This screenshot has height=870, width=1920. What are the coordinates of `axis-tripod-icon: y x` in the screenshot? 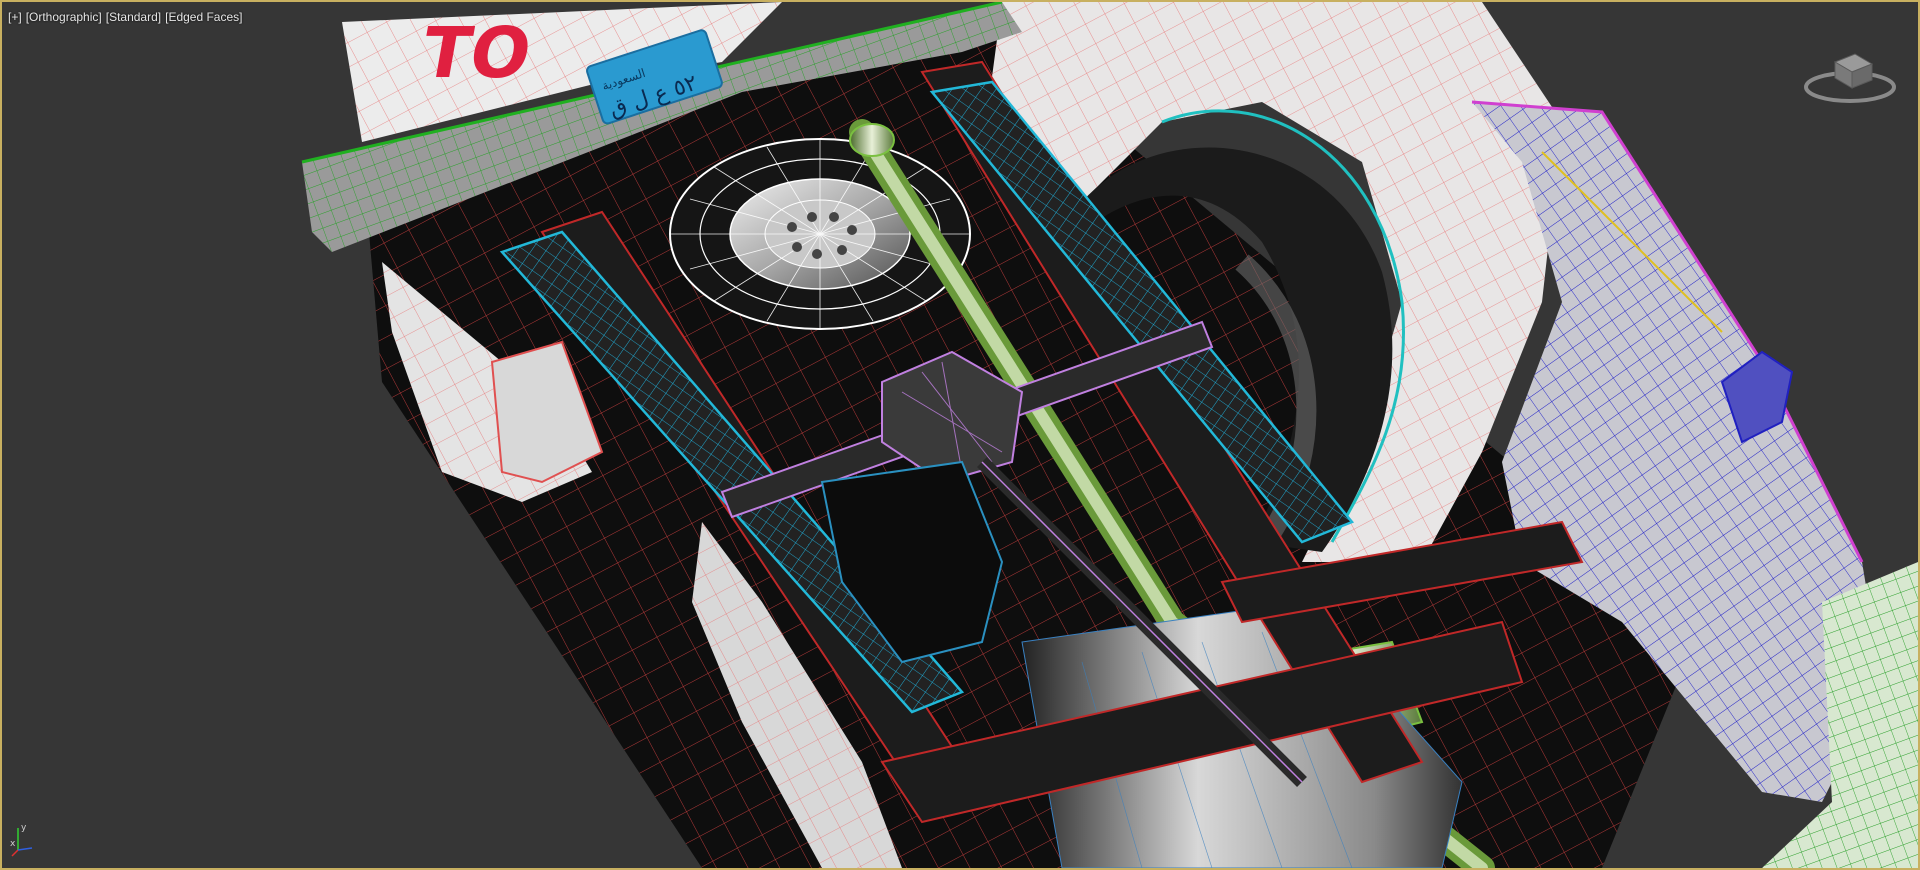 It's located at (21, 840).